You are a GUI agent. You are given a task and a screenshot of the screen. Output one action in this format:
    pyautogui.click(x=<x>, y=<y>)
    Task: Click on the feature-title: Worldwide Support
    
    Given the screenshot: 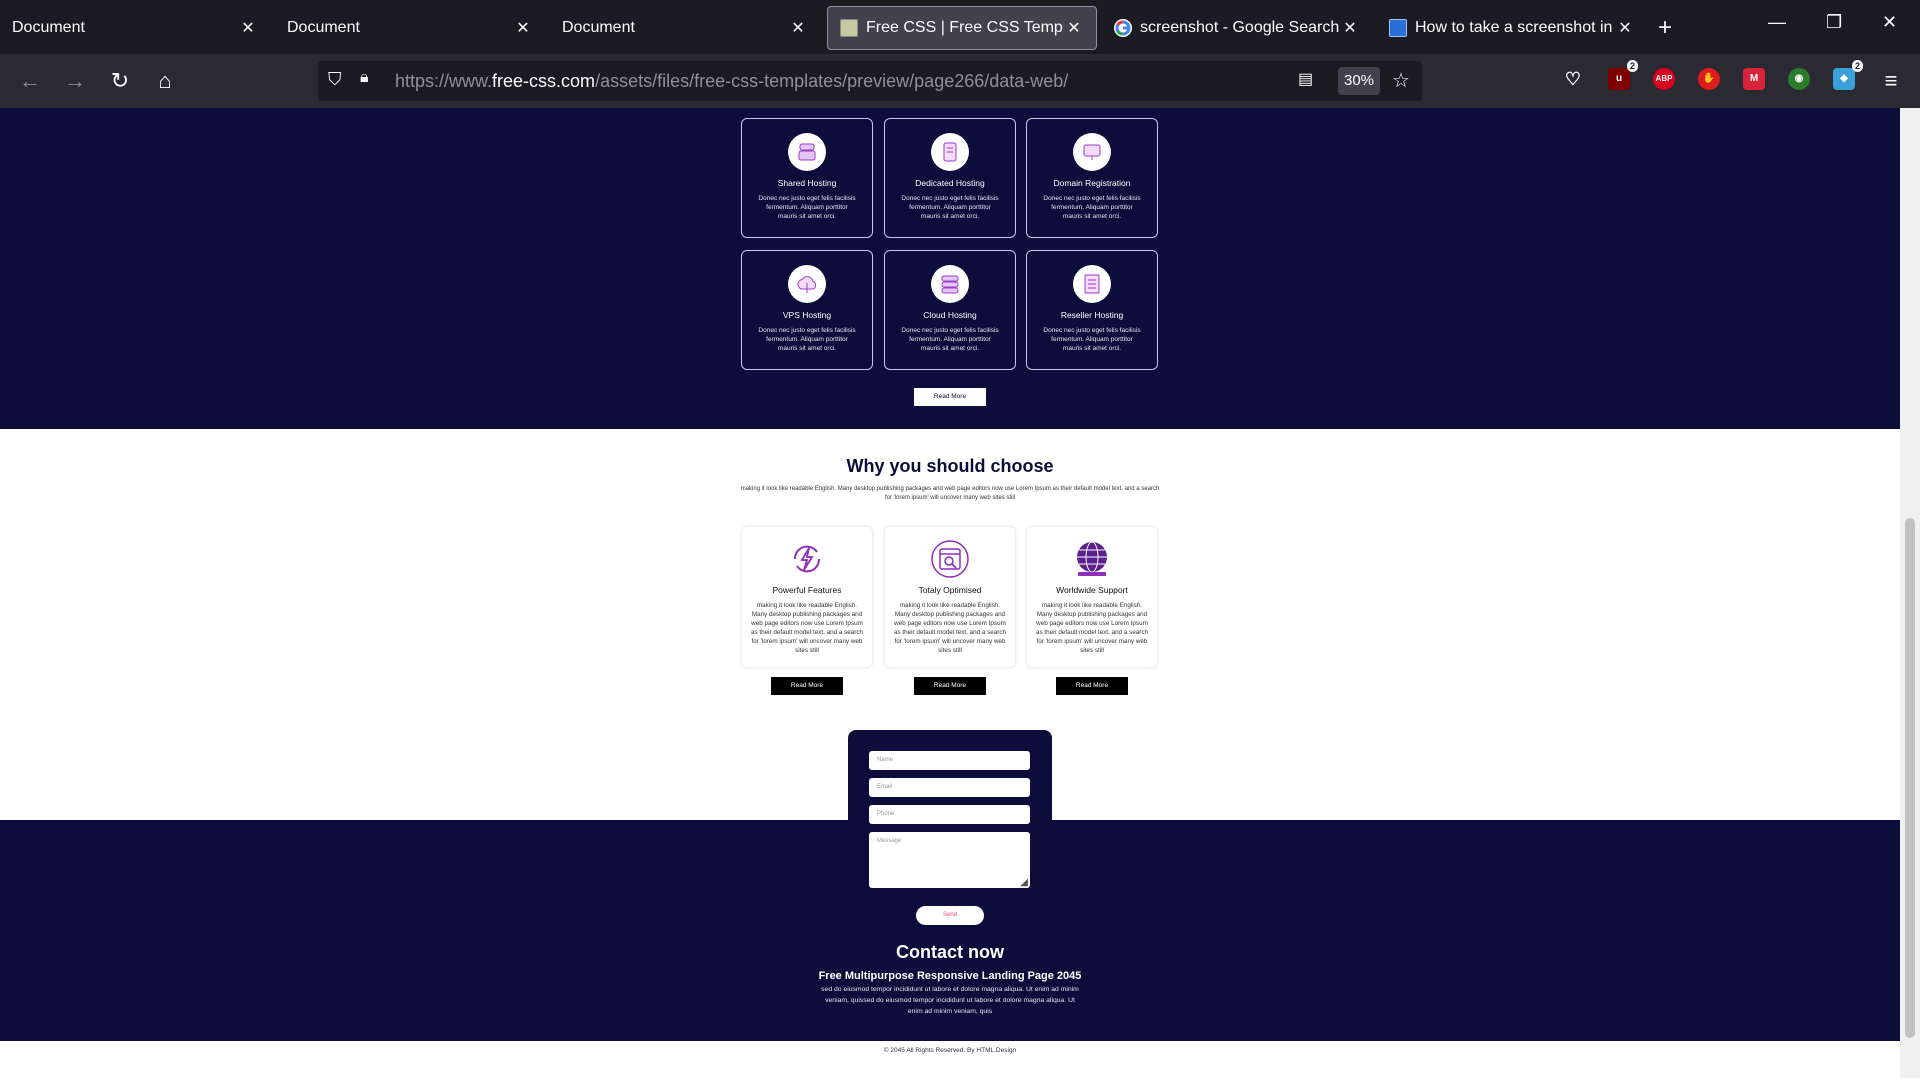 What is the action you would take?
    pyautogui.click(x=1092, y=590)
    